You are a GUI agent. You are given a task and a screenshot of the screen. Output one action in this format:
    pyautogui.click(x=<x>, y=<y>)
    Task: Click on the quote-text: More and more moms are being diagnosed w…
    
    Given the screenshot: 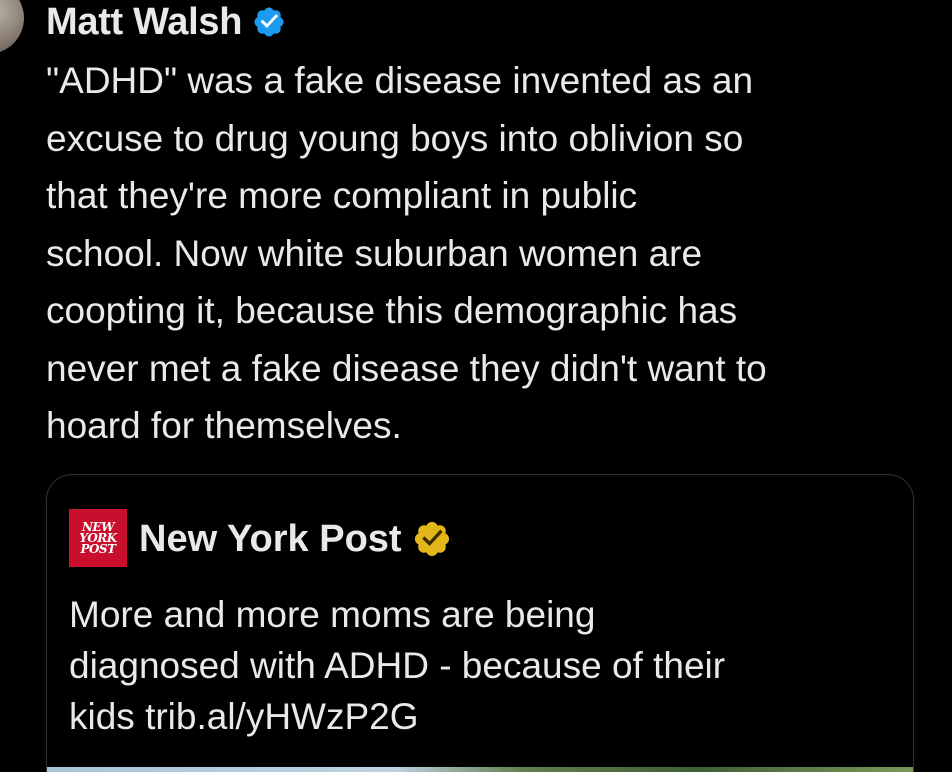 What is the action you would take?
    pyautogui.click(x=397, y=665)
    